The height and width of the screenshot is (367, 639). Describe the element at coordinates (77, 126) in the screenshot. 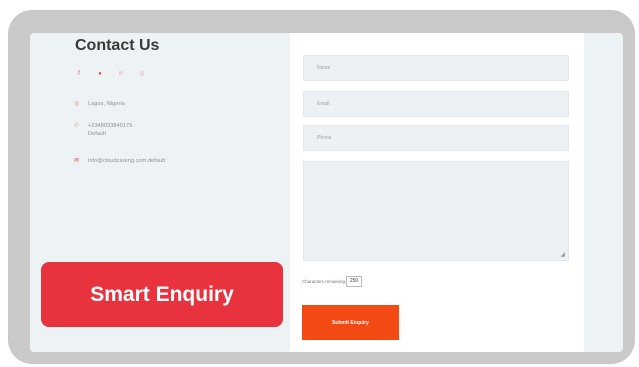

I see `phone-icon: ✆` at that location.